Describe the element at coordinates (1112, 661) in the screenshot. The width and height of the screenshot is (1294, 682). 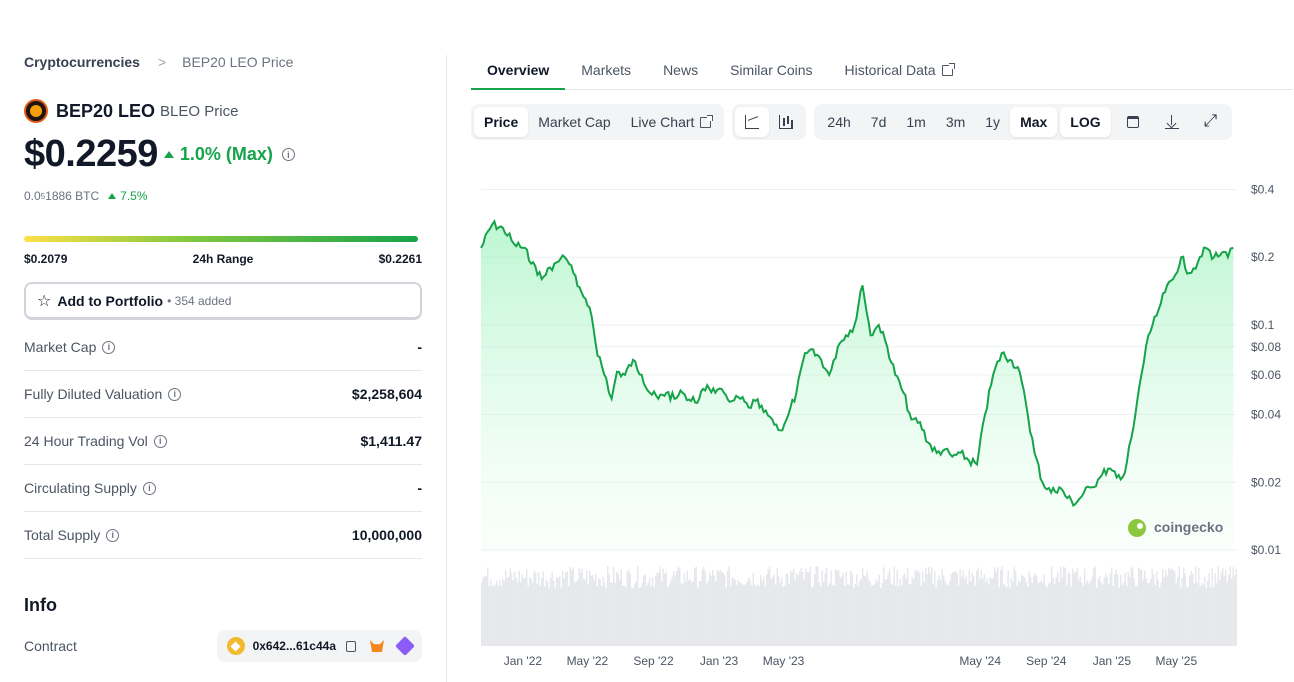
I see `x-tick-label: Jan '25` at that location.